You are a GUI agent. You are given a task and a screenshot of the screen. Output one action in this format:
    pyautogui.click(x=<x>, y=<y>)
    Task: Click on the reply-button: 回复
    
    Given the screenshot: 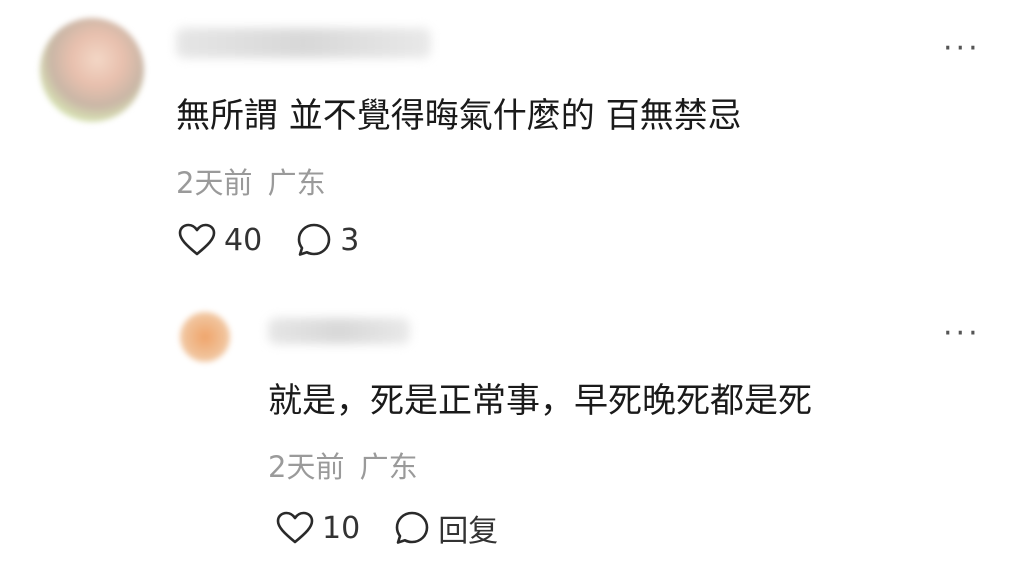 What is the action you would take?
    pyautogui.click(x=446, y=528)
    